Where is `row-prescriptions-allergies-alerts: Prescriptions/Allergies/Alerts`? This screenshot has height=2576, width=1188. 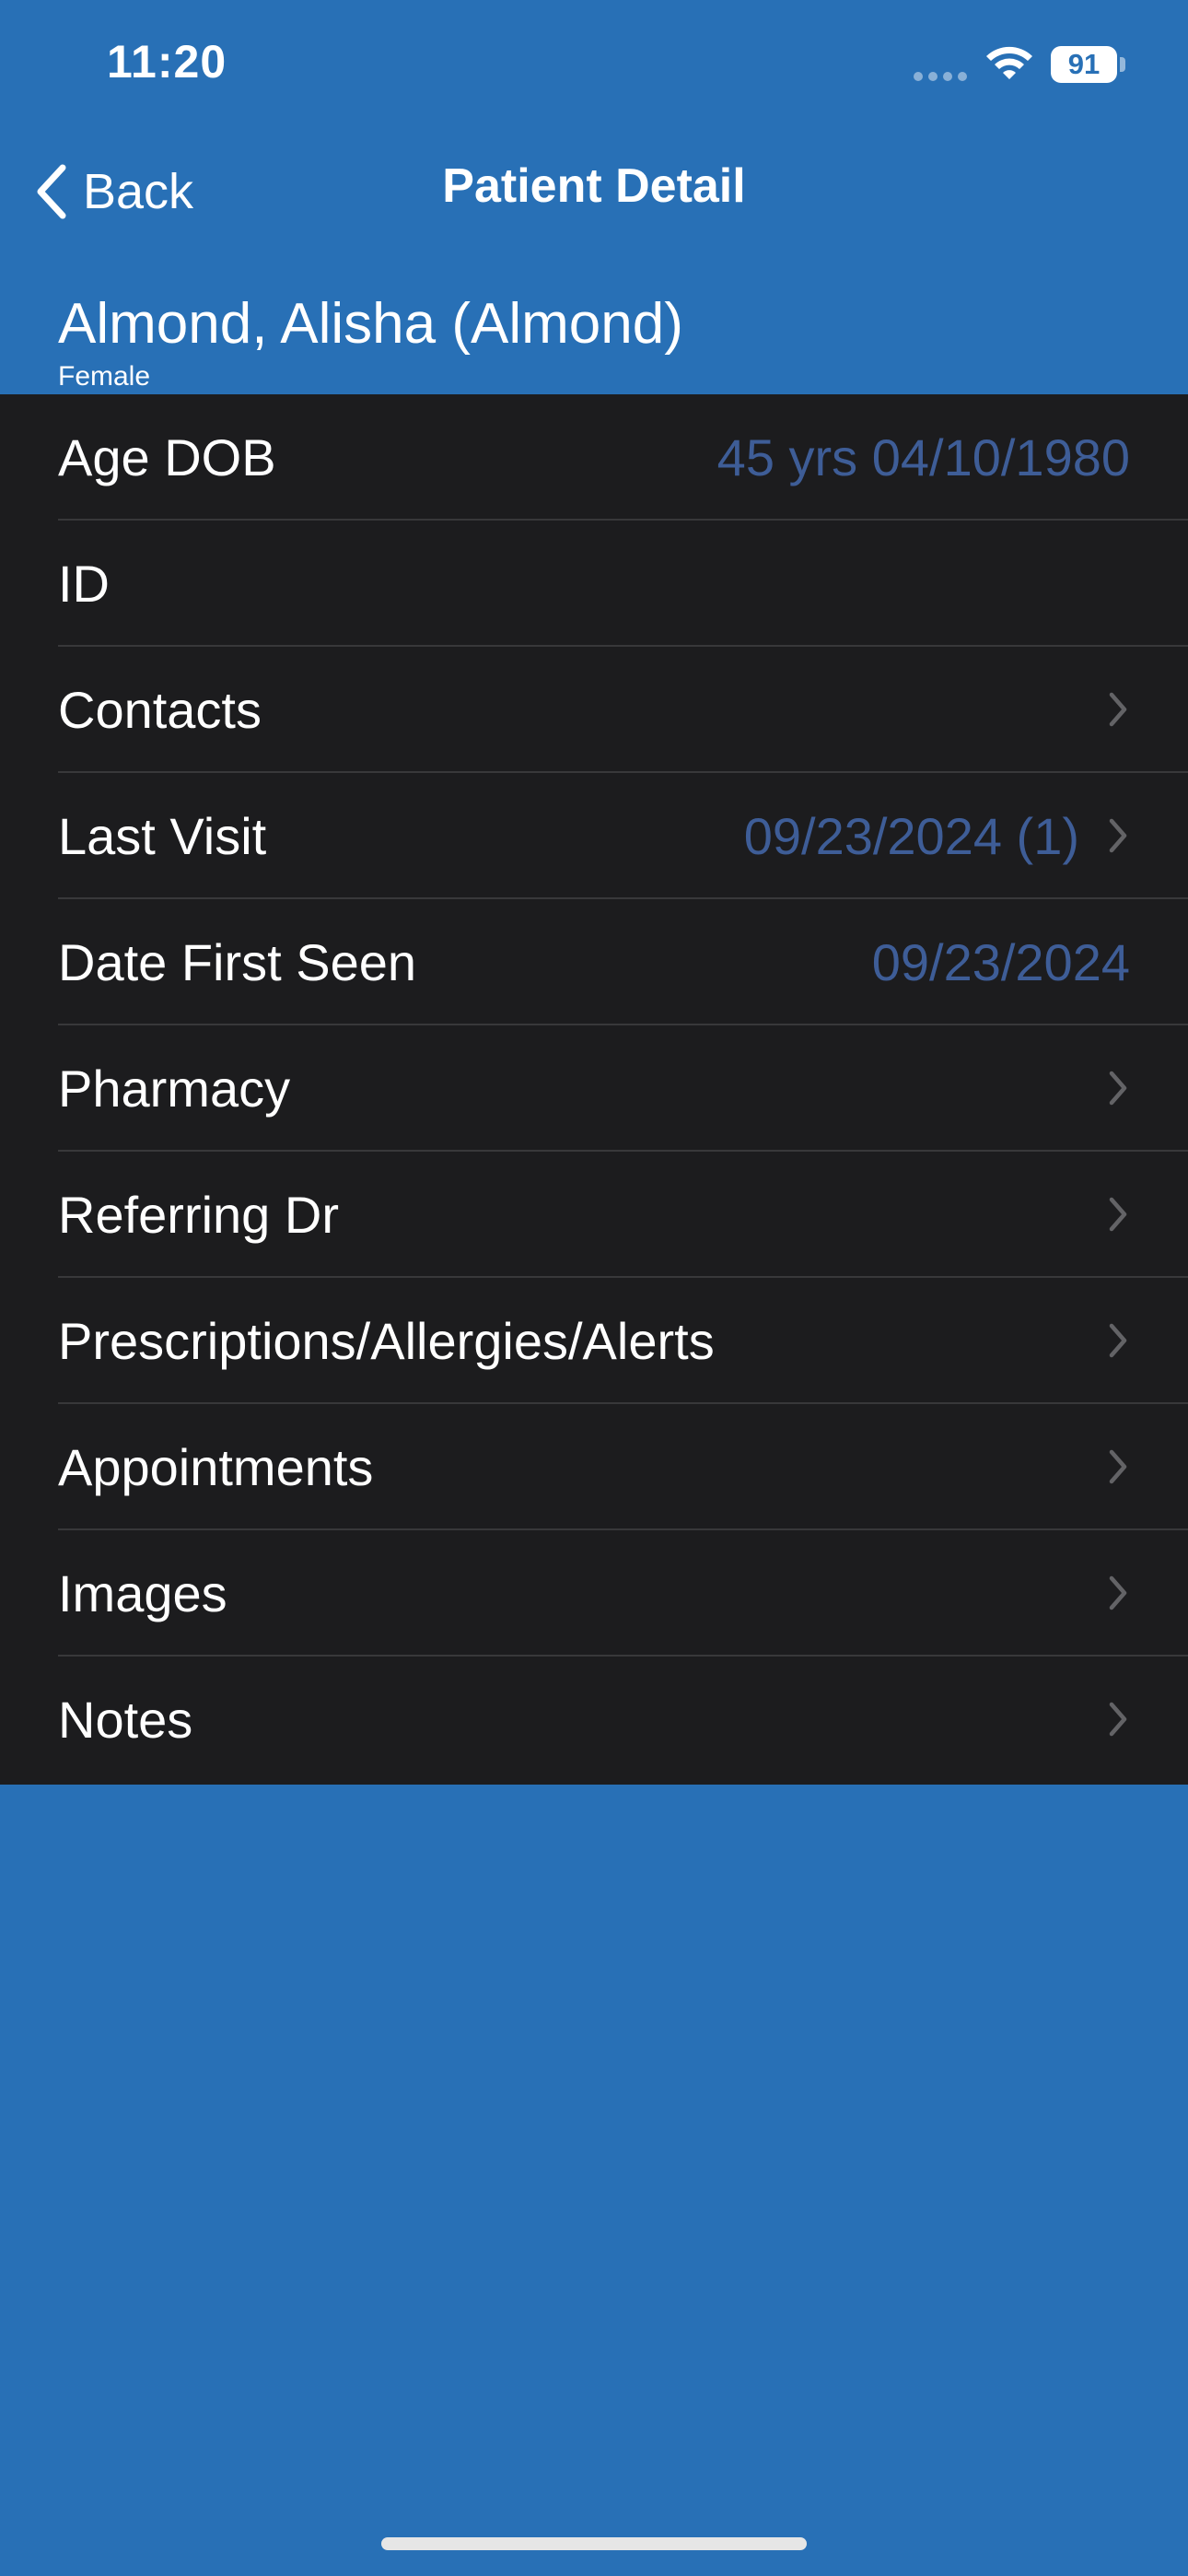 row-prescriptions-allergies-alerts: Prescriptions/Allergies/Alerts is located at coordinates (594, 1341).